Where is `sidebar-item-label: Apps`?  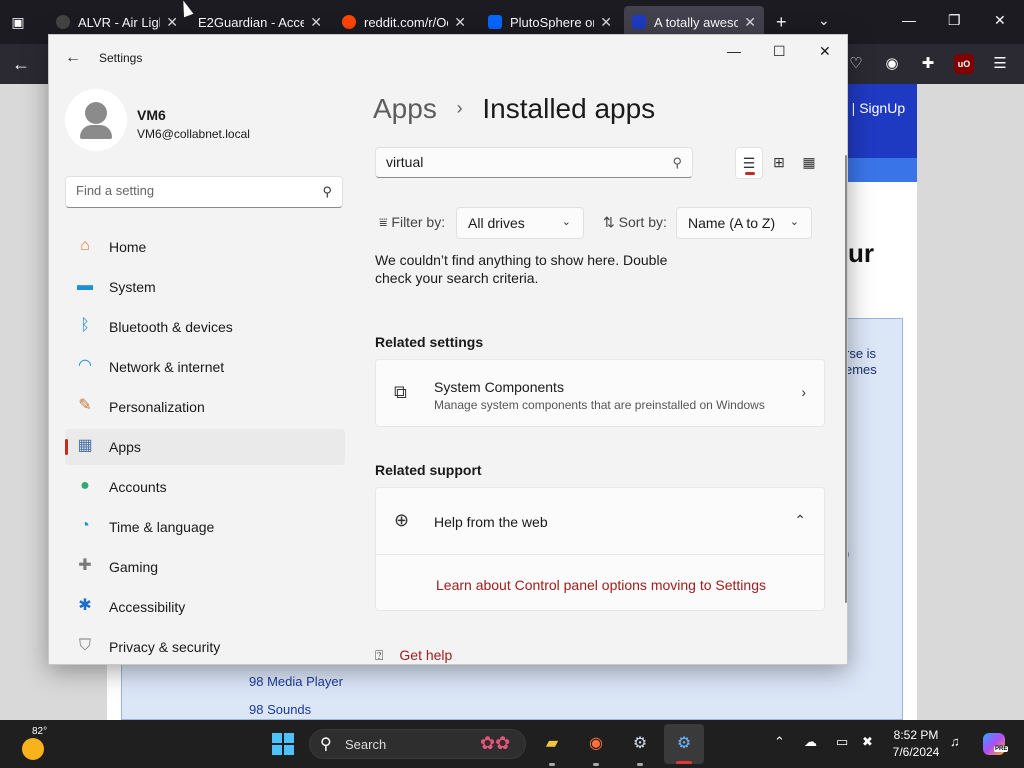 sidebar-item-label: Apps is located at coordinates (125, 447).